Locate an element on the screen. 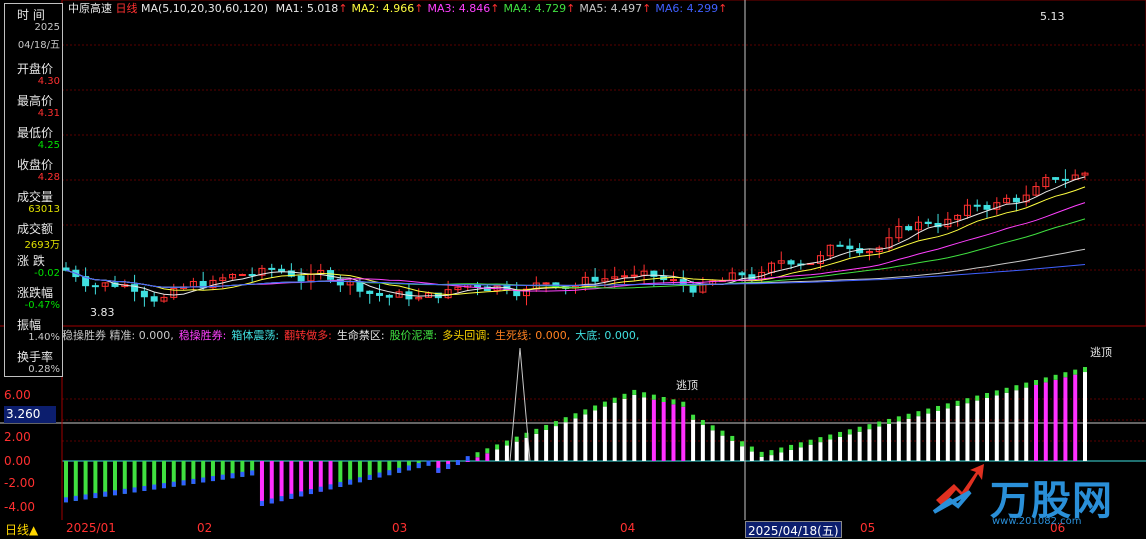 The image size is (1146, 539). quote-row: 涨跌幅 -0.47% is located at coordinates (33, 300).